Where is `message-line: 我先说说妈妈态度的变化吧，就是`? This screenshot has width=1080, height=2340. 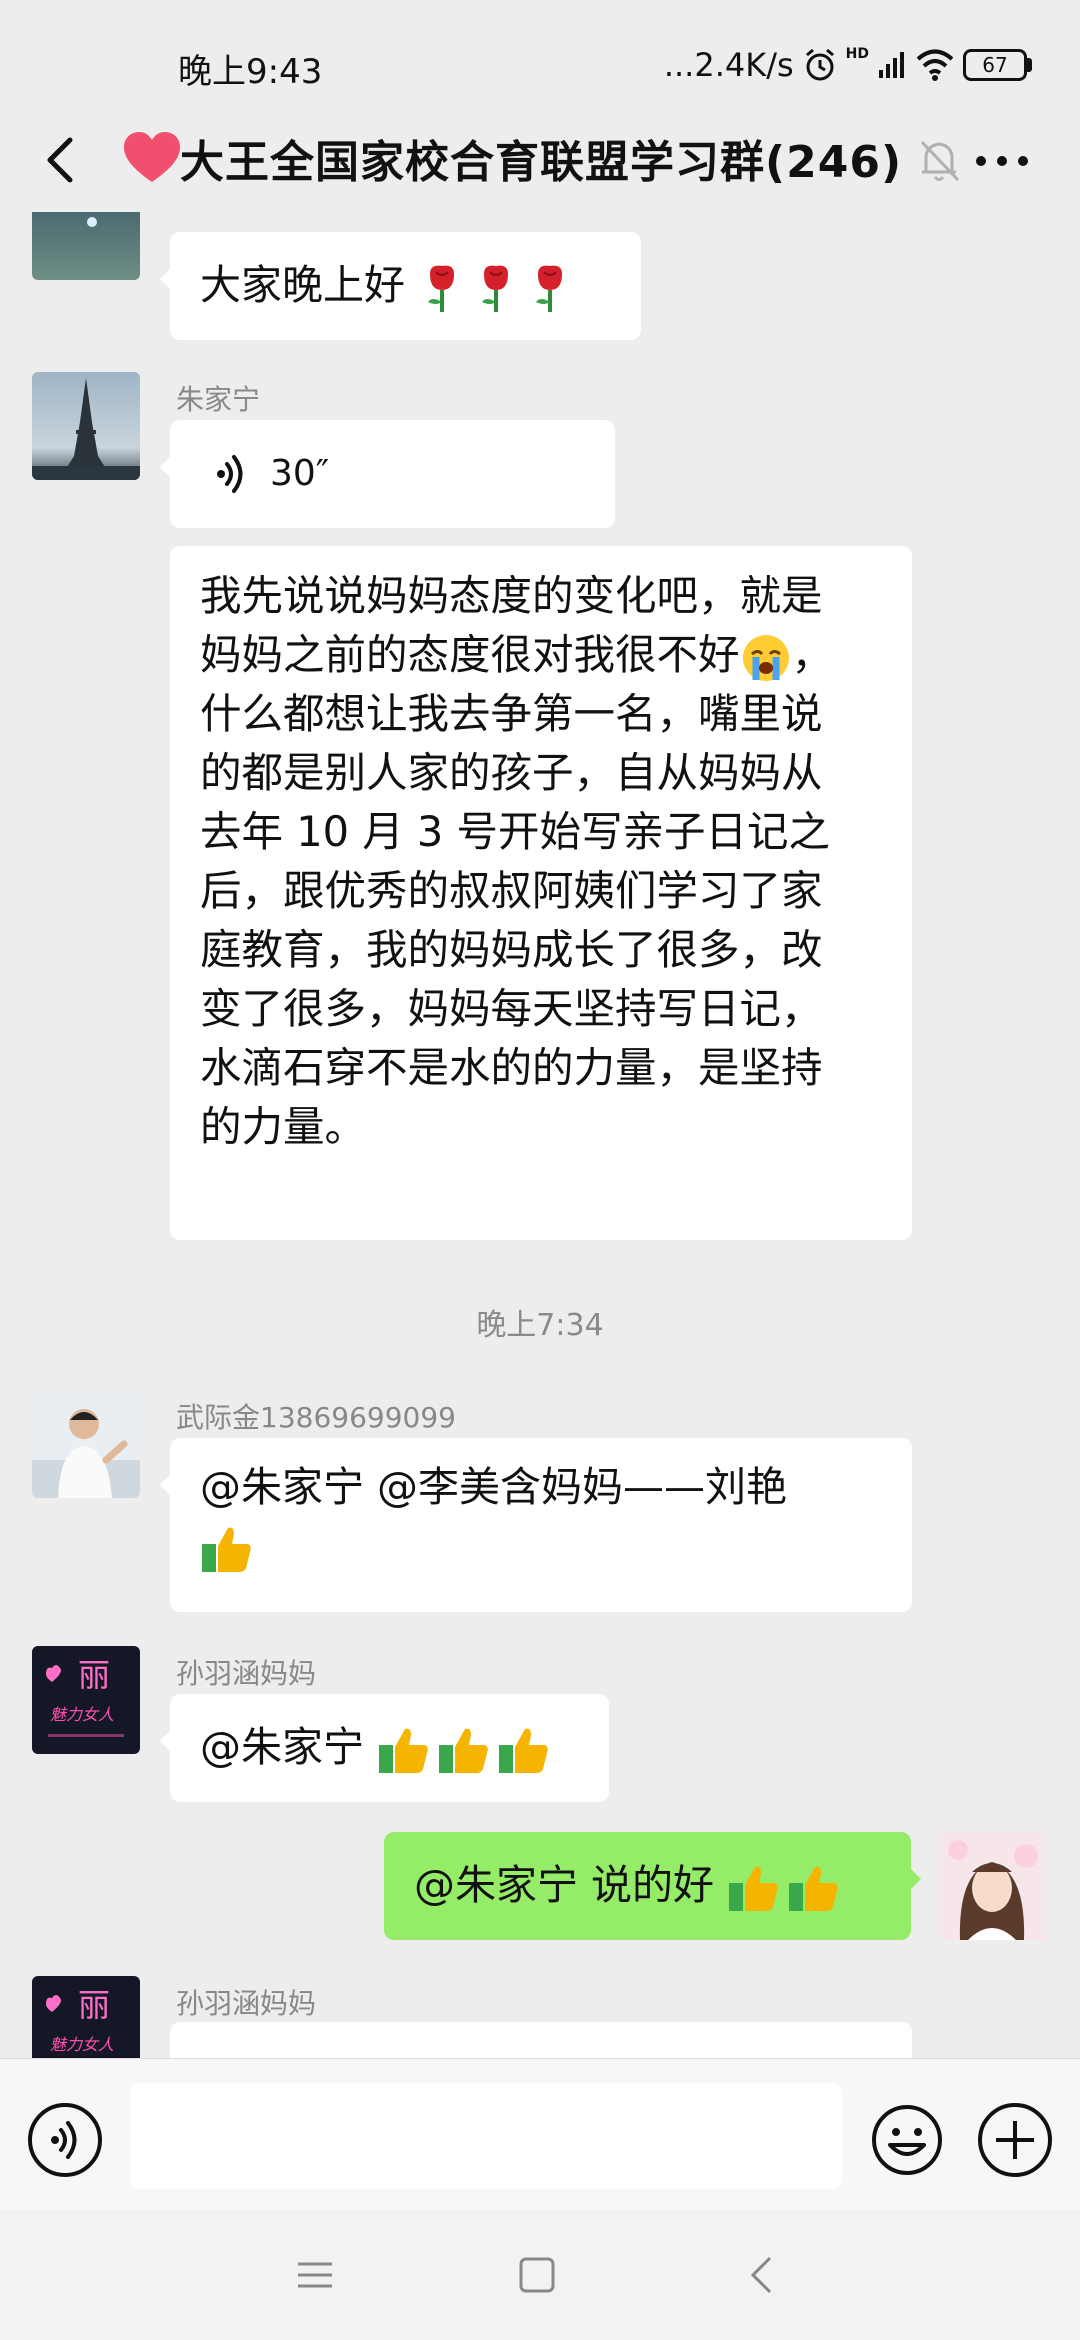 message-line: 我先说说妈妈态度的变化吧，就是 is located at coordinates (511, 595).